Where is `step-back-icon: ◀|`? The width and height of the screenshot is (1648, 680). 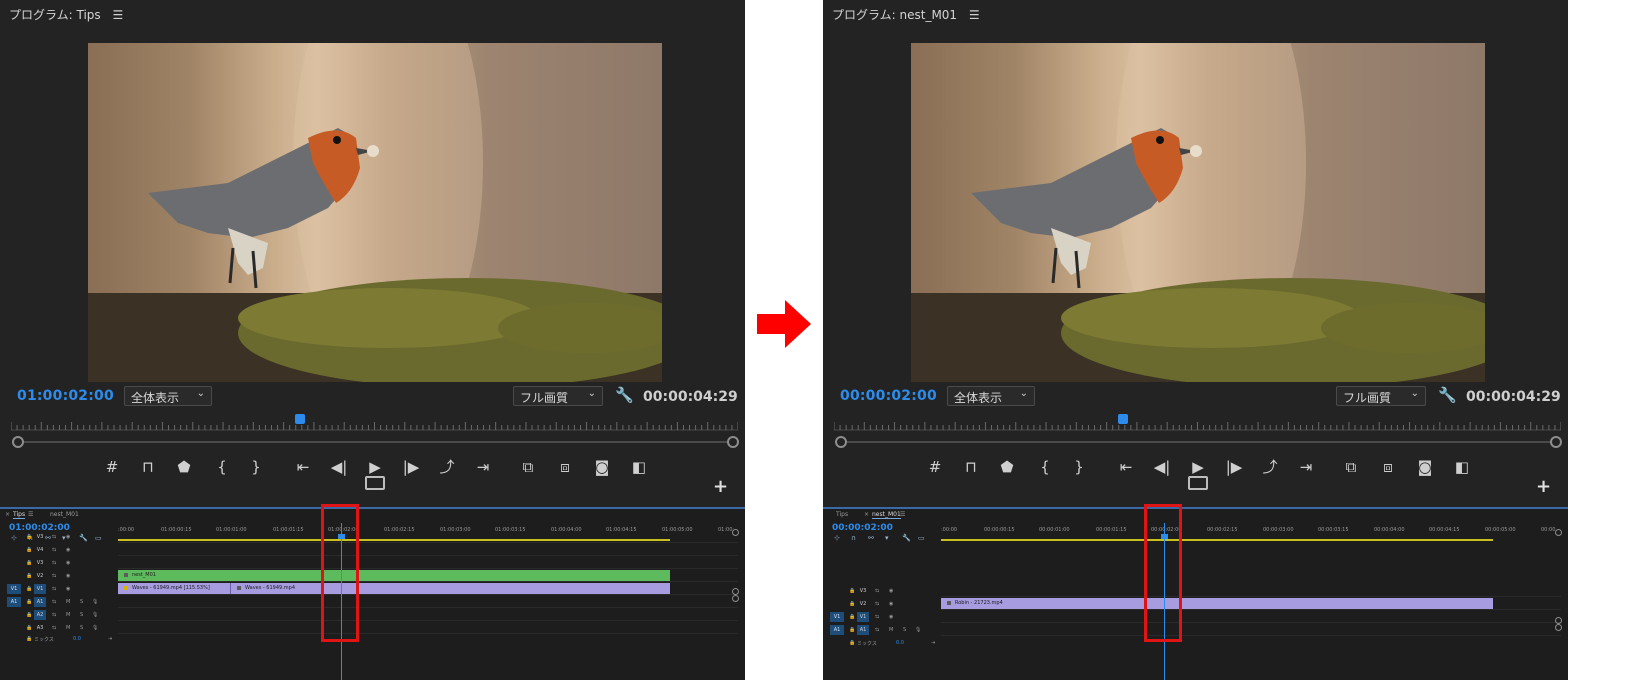 step-back-icon: ◀| is located at coordinates (339, 467).